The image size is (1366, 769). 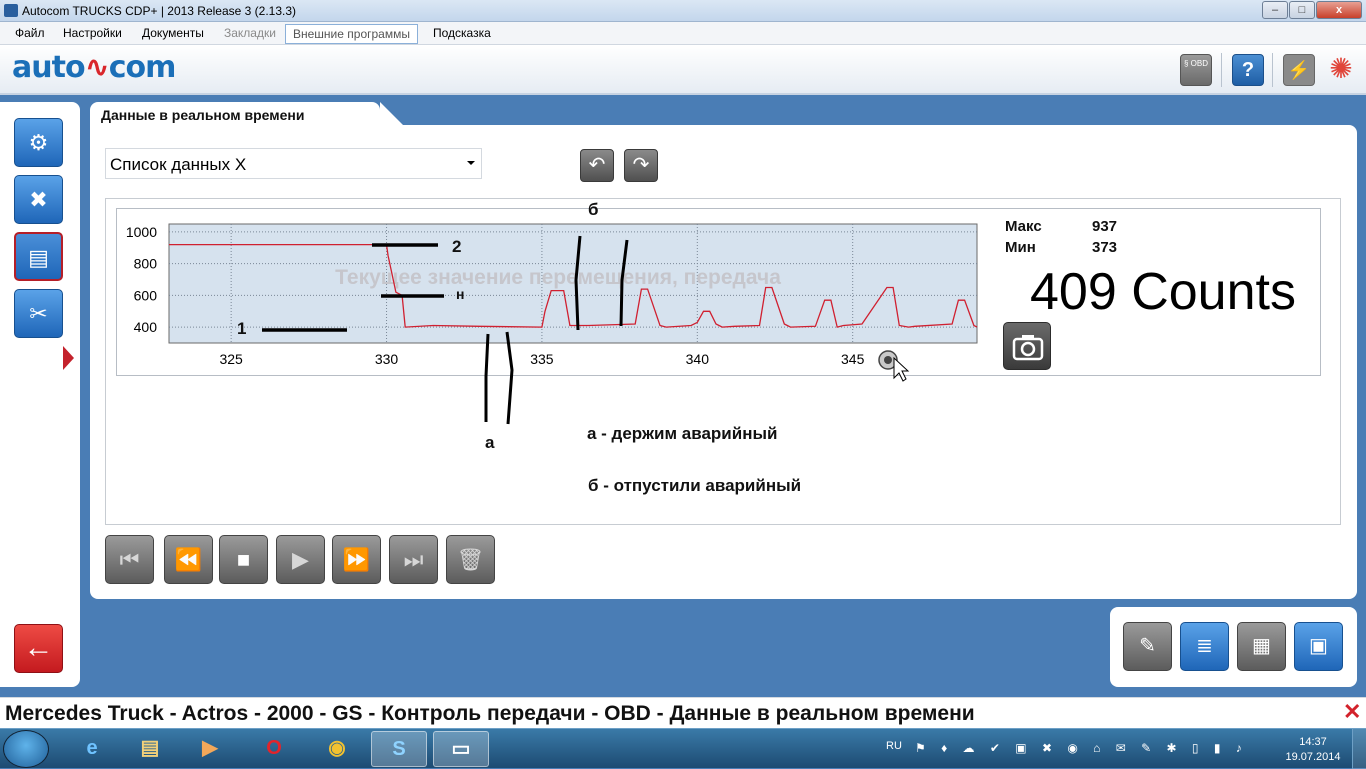 I want to click on menu-settings: Настройки, so click(x=92, y=33).